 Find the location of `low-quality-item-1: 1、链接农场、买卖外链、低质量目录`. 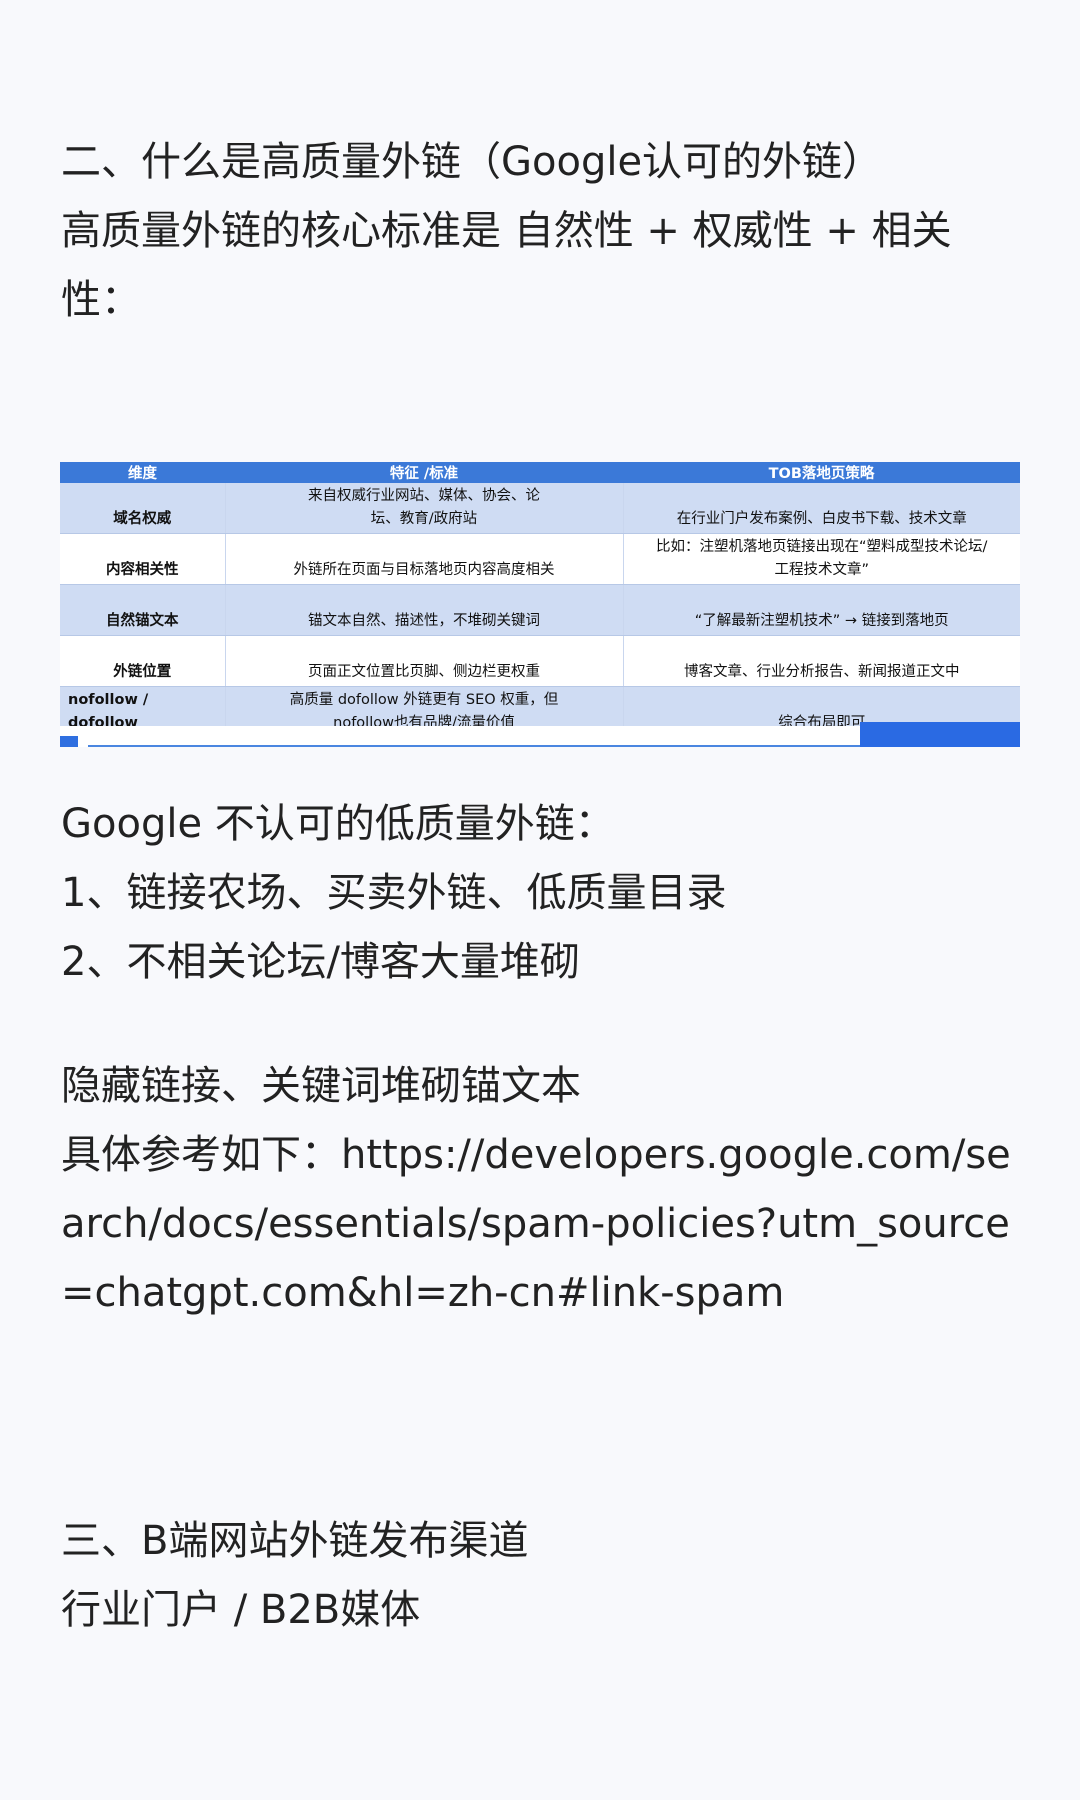

low-quality-item-1: 1、链接农场、买卖外链、低质量目录 is located at coordinates (394, 893).